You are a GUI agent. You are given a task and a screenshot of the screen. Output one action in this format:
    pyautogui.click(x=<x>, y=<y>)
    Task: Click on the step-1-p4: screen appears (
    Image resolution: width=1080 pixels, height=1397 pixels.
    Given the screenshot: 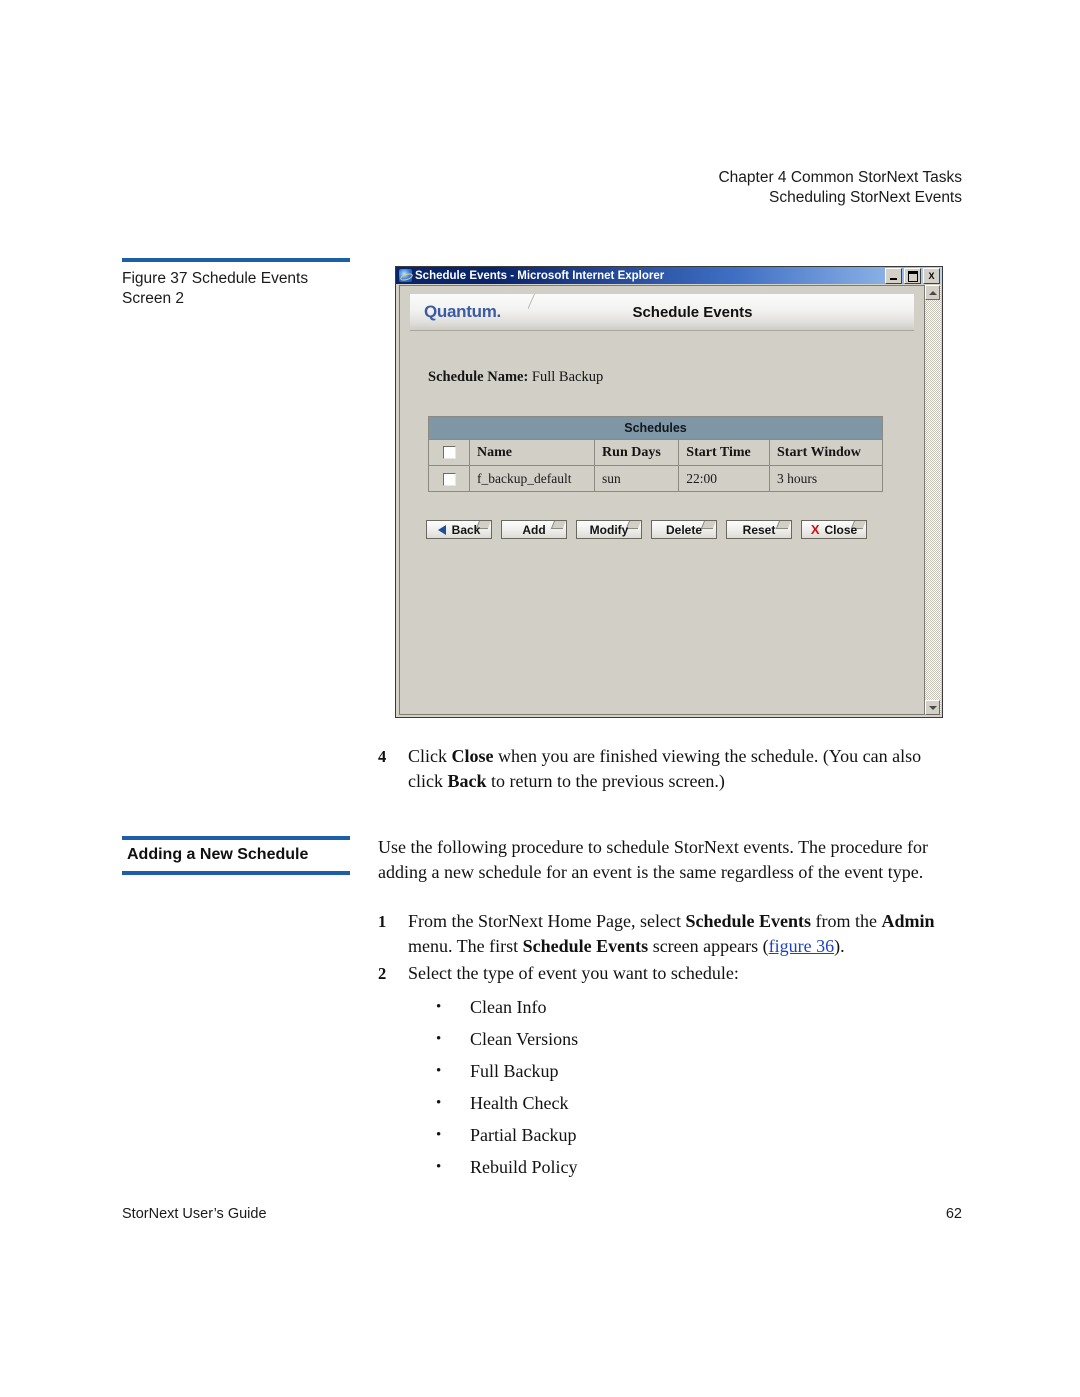 What is the action you would take?
    pyautogui.click(x=708, y=946)
    